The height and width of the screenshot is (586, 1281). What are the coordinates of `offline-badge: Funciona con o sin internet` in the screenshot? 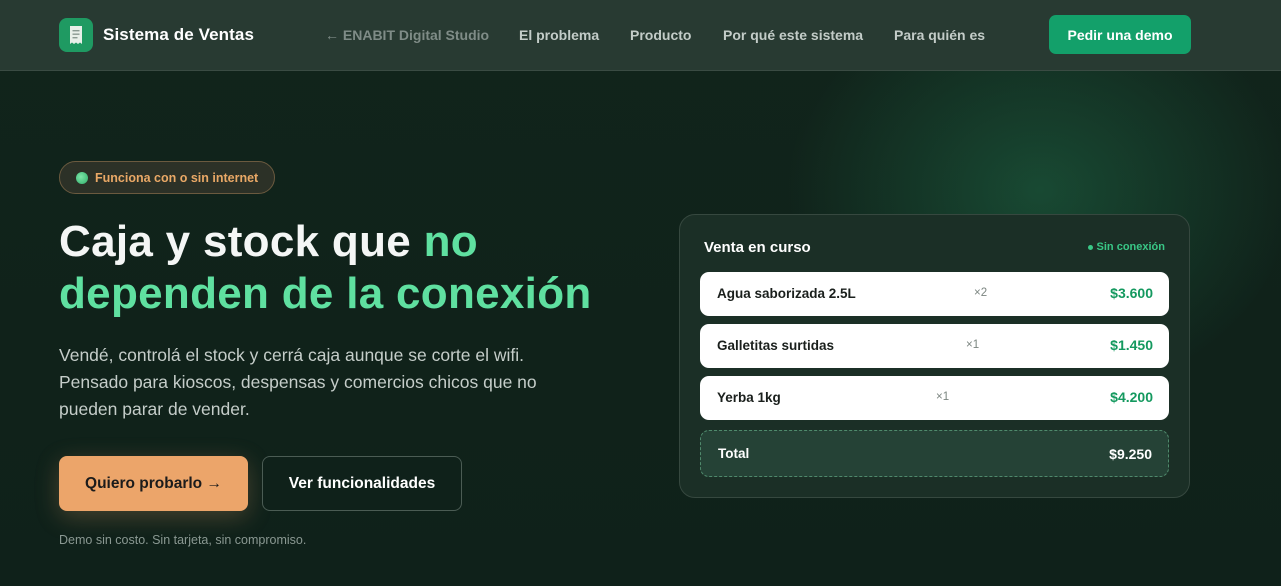 It's located at (167, 177).